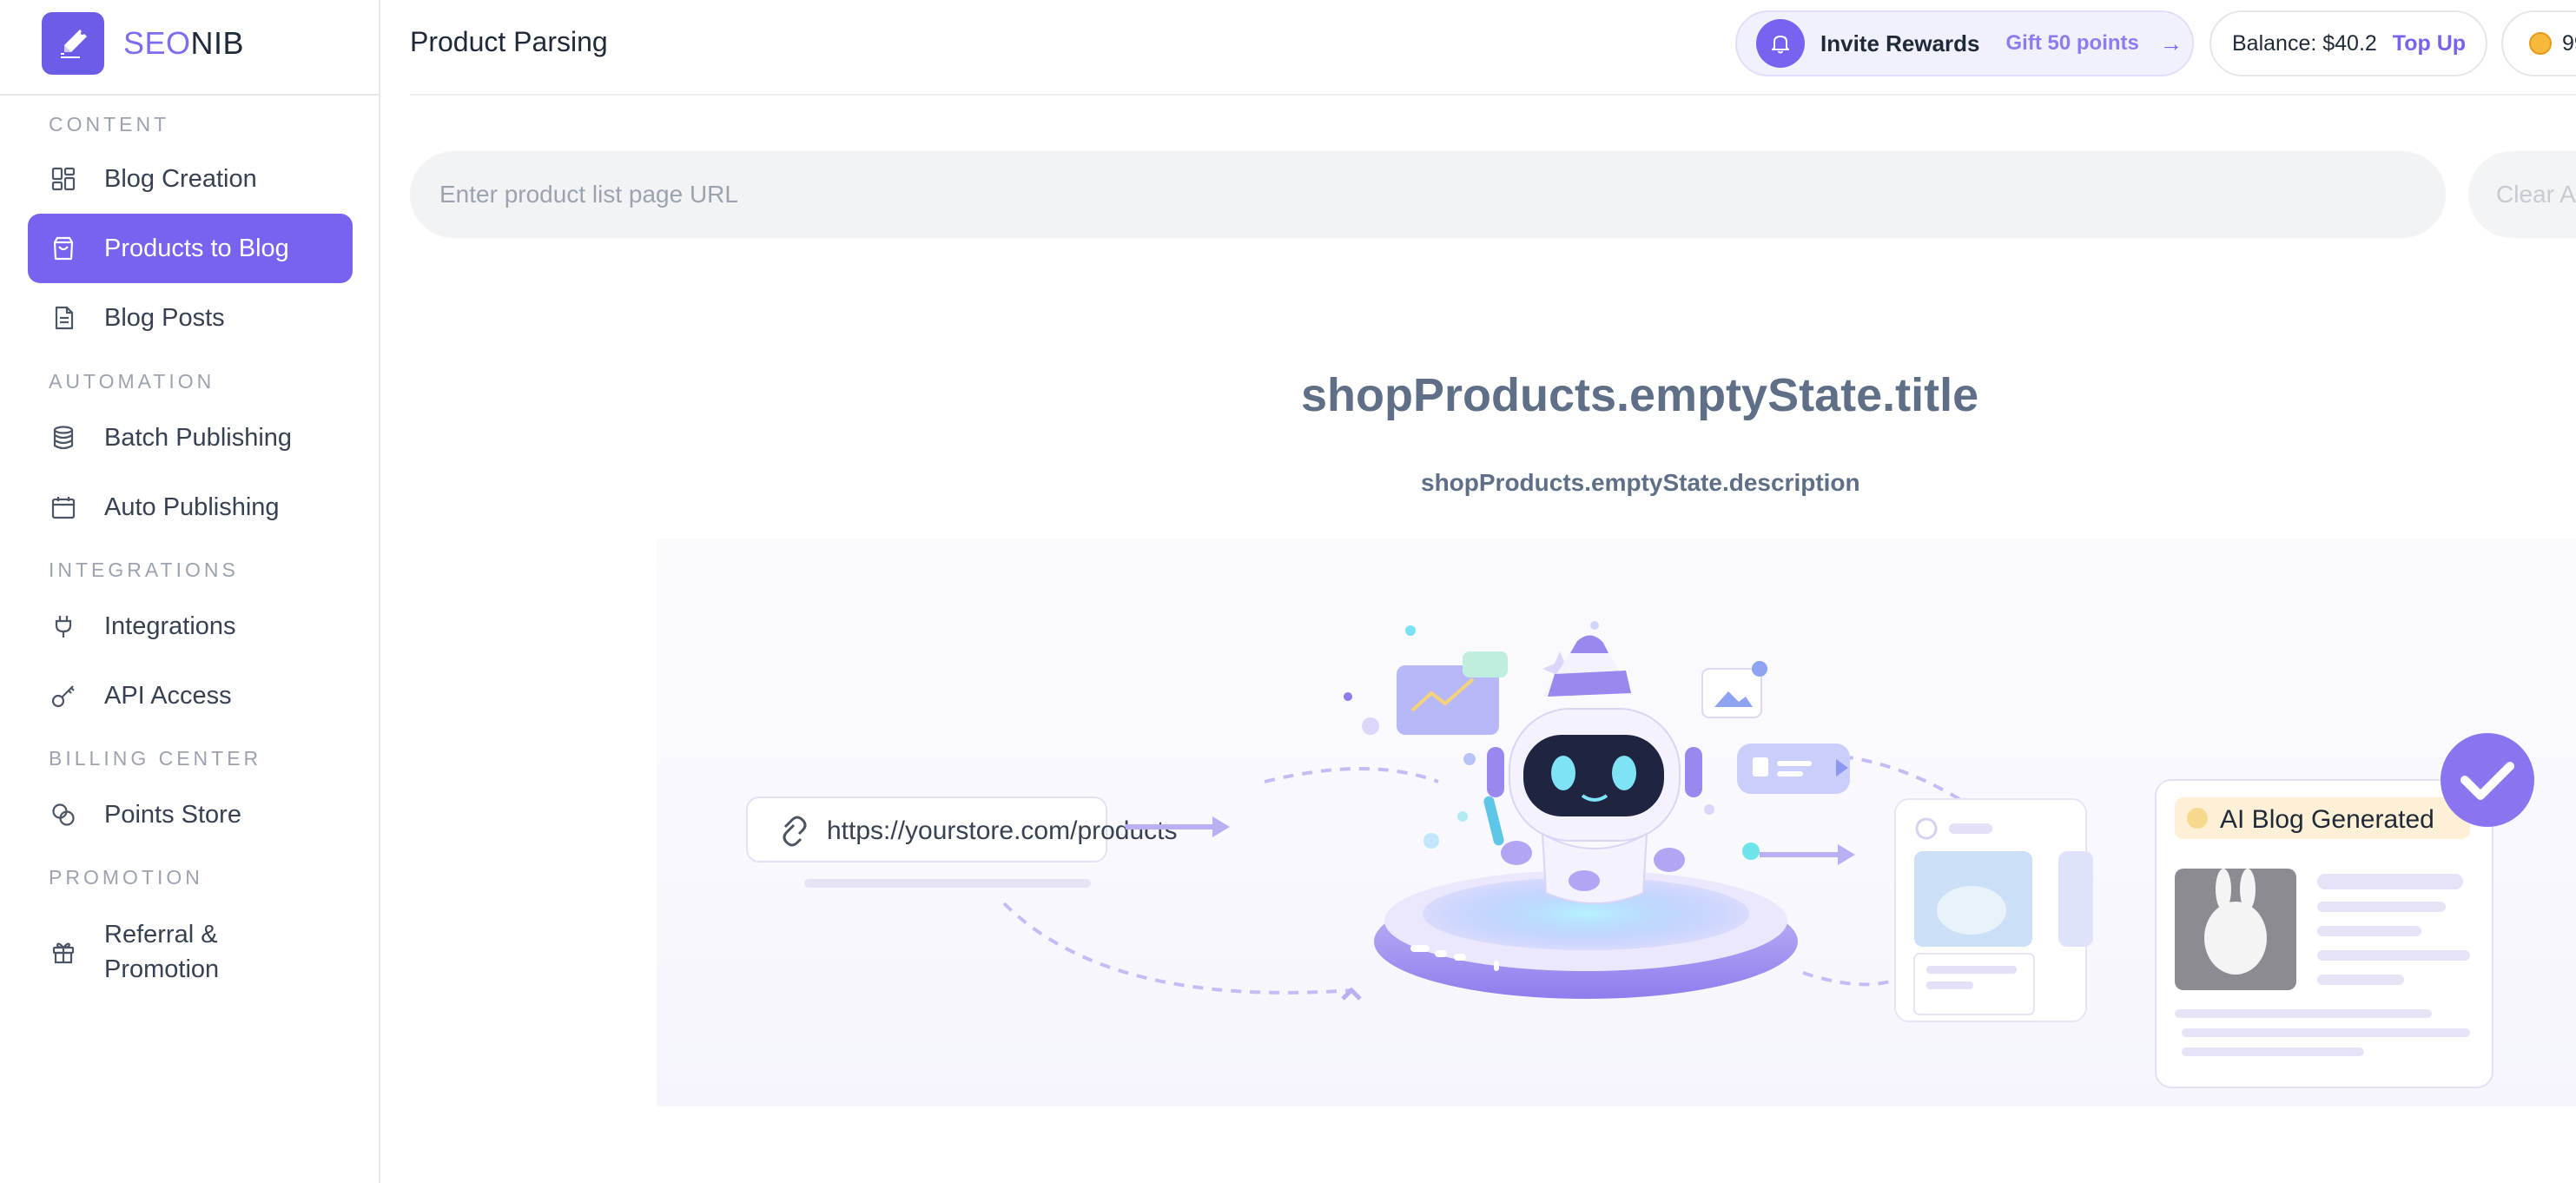 The height and width of the screenshot is (1183, 2576). Describe the element at coordinates (2327, 819) in the screenshot. I see `ai-blog-badge-text: AI Blog Generated` at that location.